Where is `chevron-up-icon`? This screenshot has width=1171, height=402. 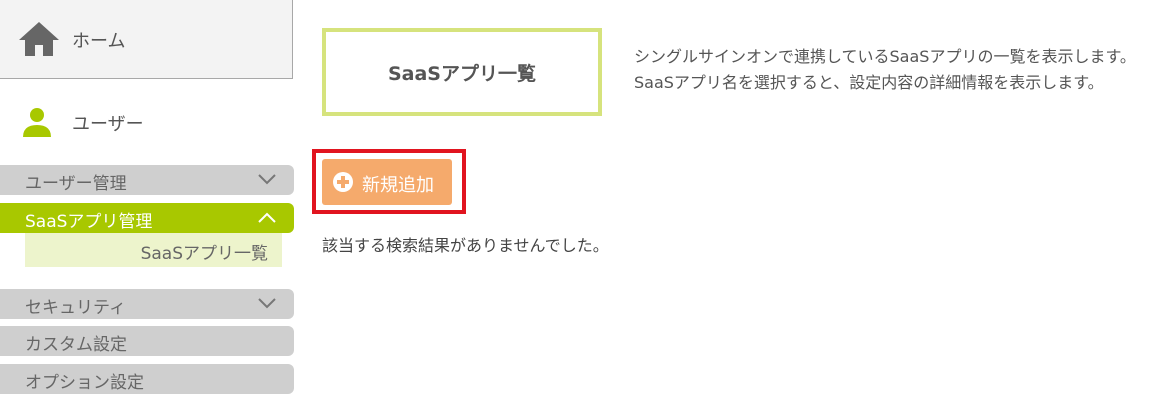
chevron-up-icon is located at coordinates (267, 217).